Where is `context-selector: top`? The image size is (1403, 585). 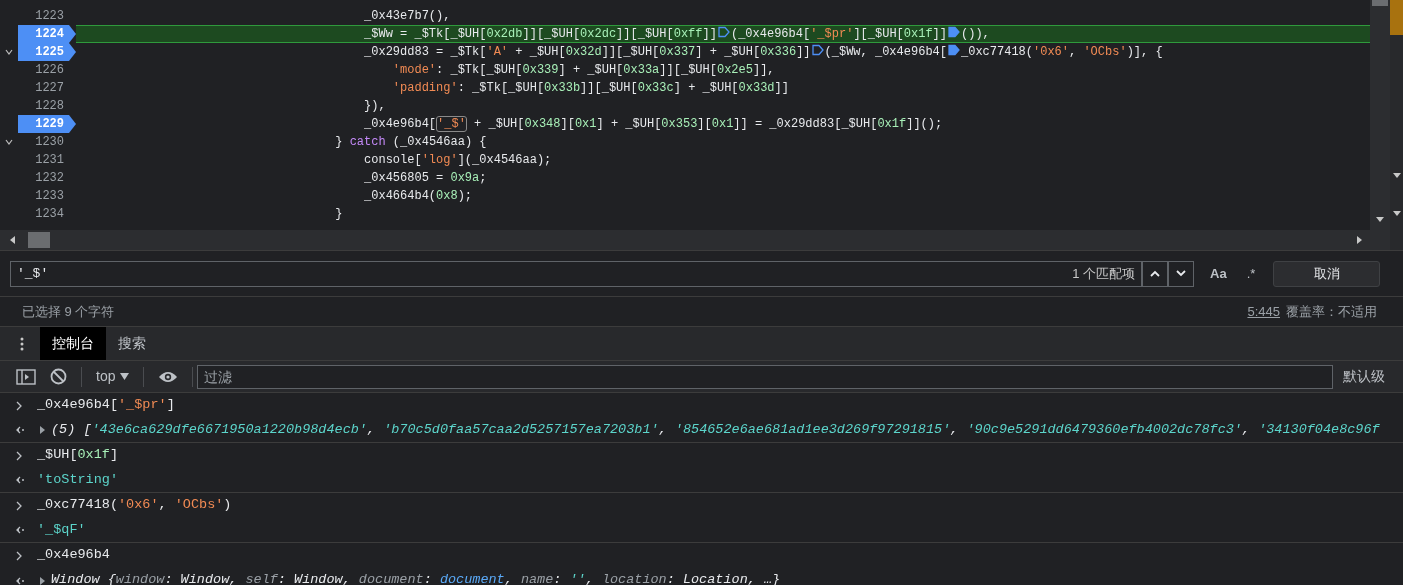
context-selector: top is located at coordinates (113, 376).